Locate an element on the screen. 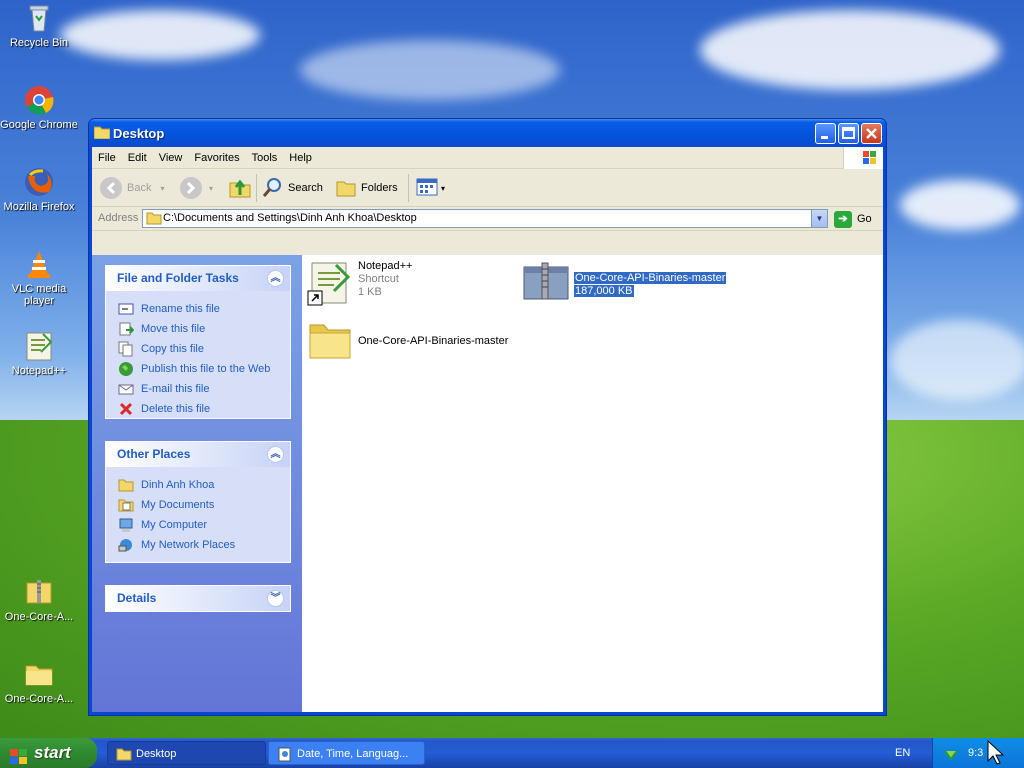 The width and height of the screenshot is (1024, 768). desktop-icon-mozilla-firefox: Mozilla Firefox is located at coordinates (39, 189).